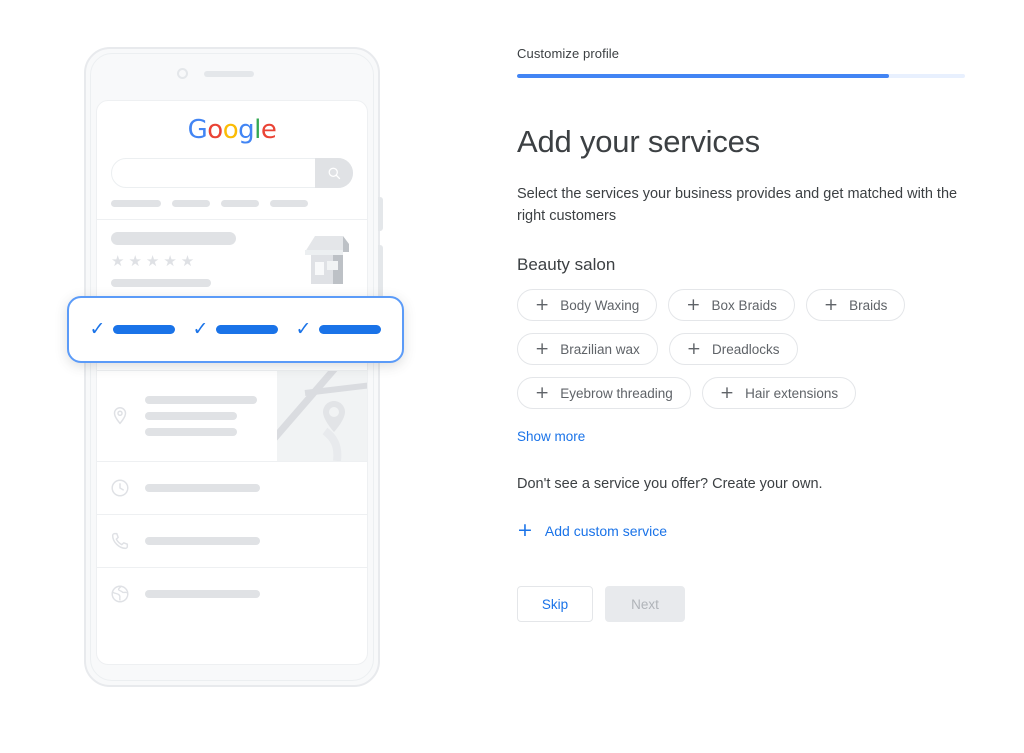 This screenshot has width=1024, height=753. What do you see at coordinates (173, 238) in the screenshot?
I see `business-name-placeholder` at bounding box center [173, 238].